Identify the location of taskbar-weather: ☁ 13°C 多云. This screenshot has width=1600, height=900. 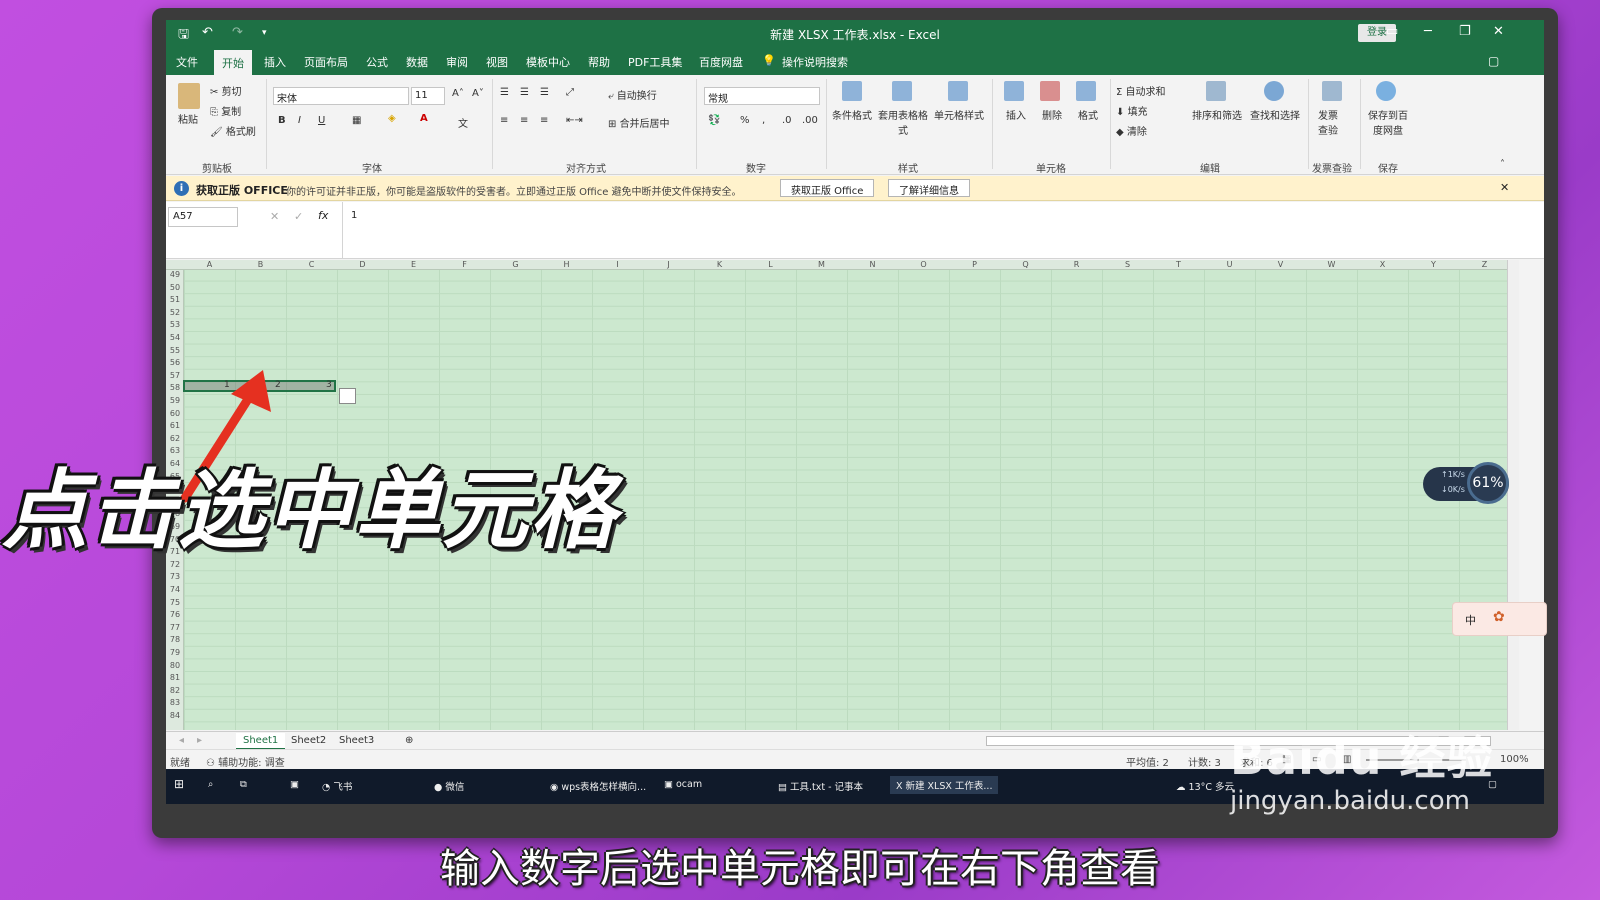
(1205, 786).